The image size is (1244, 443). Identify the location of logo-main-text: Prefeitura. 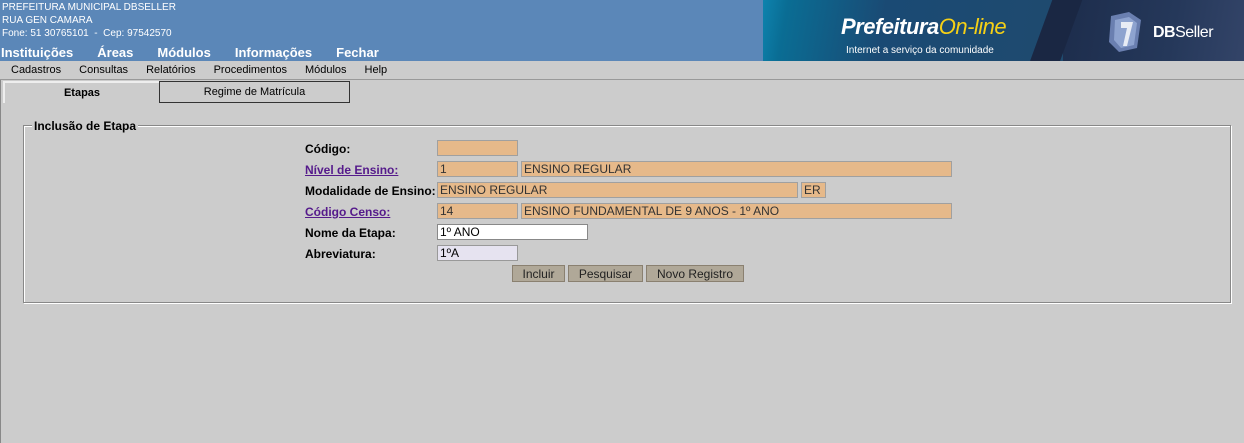
(890, 26).